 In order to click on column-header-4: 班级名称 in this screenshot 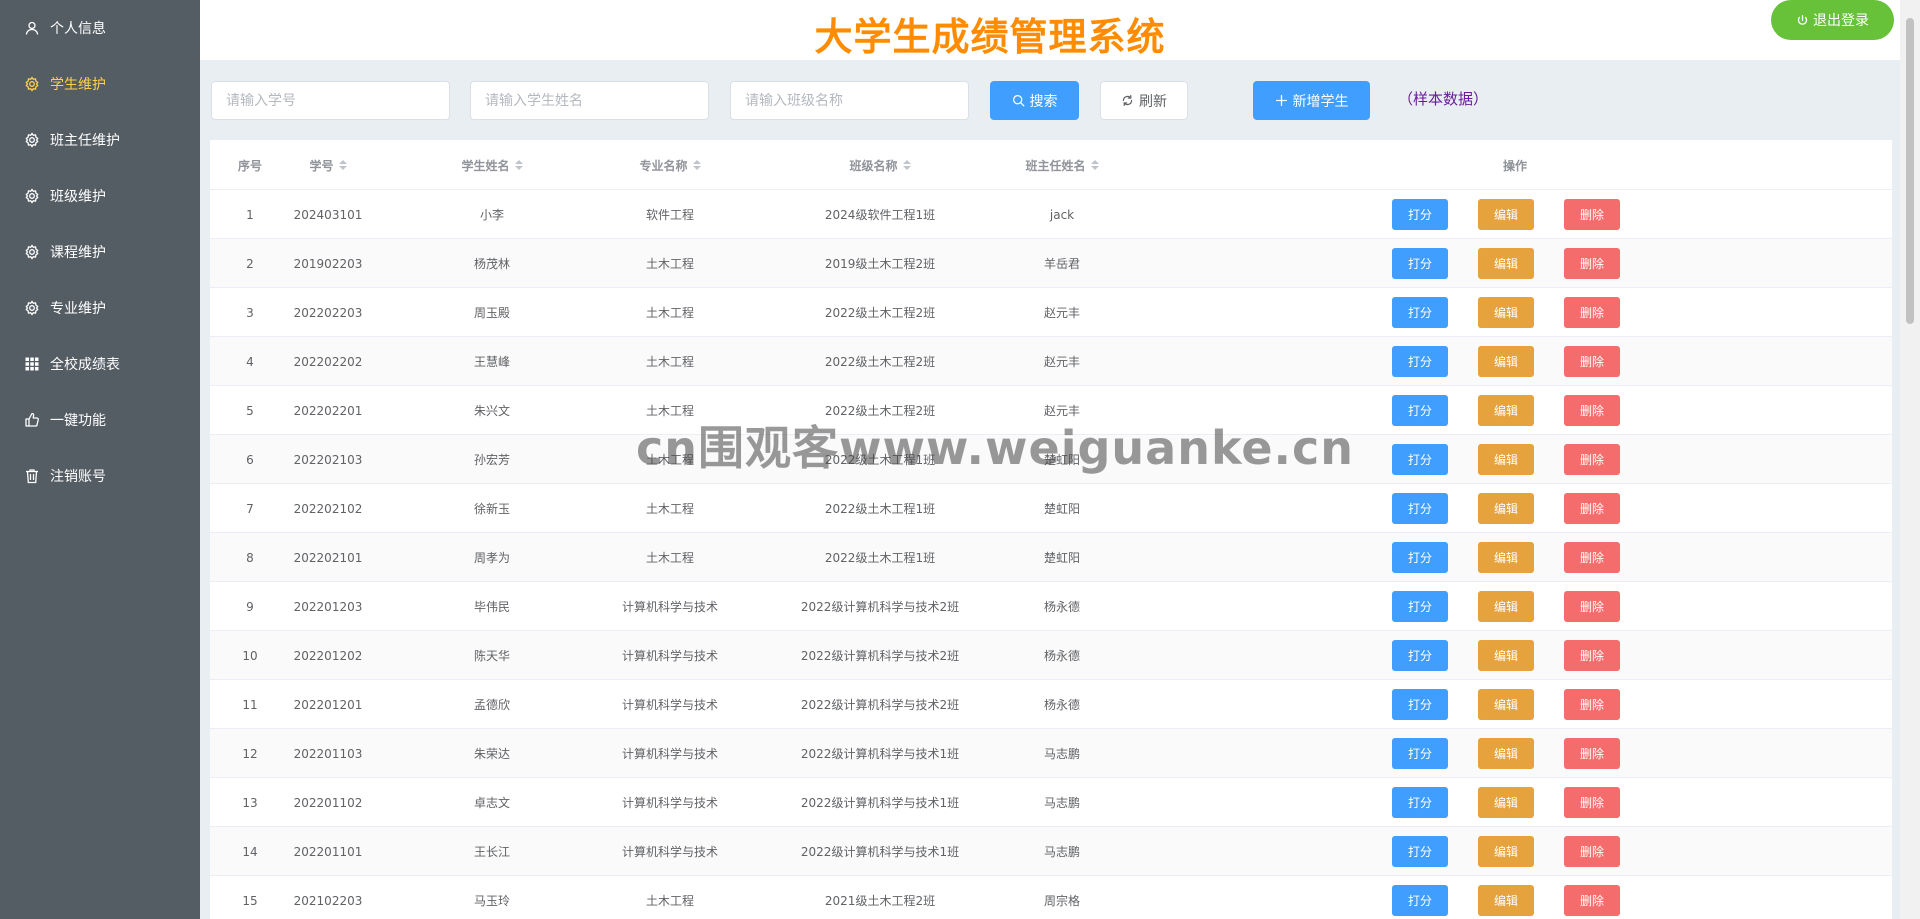, I will do `click(880, 165)`.